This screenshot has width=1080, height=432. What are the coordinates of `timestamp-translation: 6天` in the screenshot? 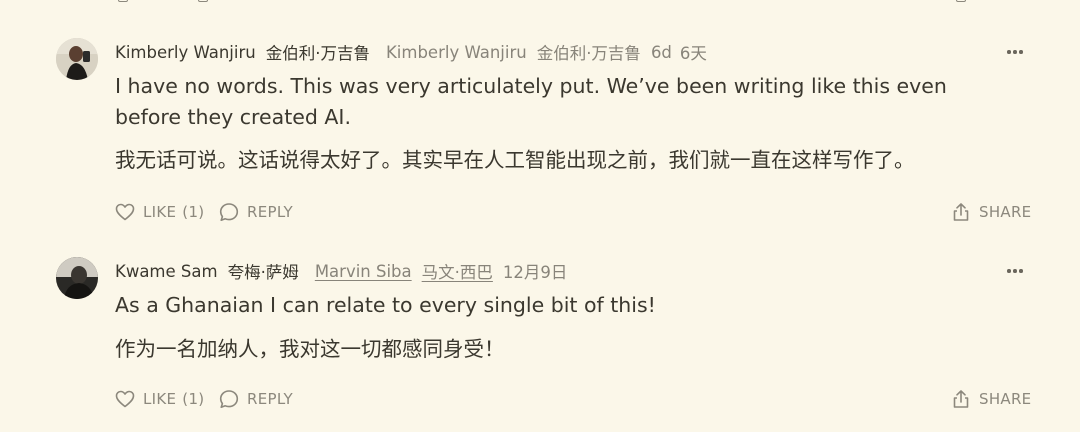 It's located at (693, 53).